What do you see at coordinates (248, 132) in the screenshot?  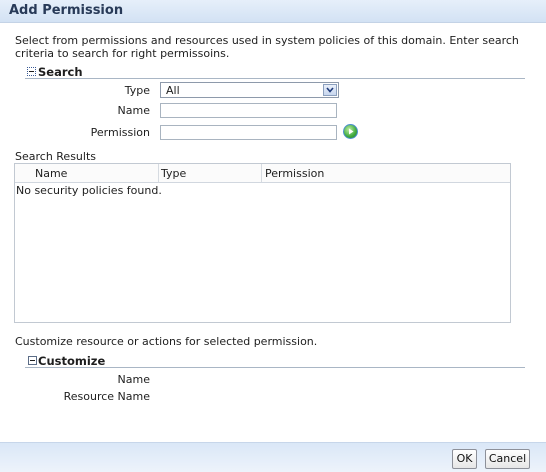 I see `permission-input` at bounding box center [248, 132].